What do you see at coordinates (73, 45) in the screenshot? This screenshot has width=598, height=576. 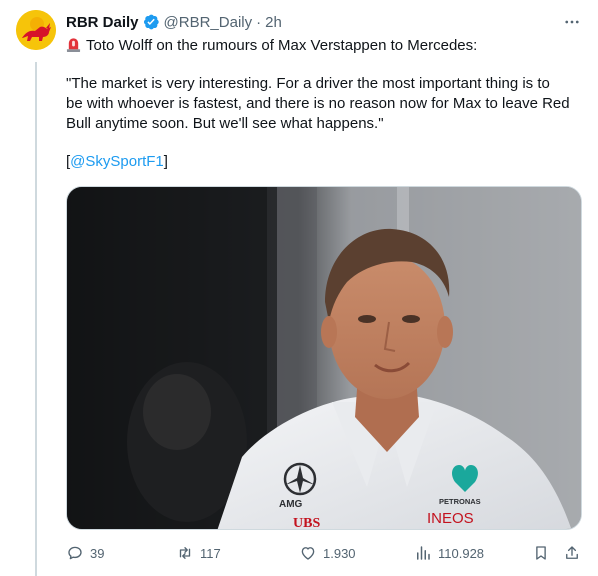 I see `siren-emoji-icon` at bounding box center [73, 45].